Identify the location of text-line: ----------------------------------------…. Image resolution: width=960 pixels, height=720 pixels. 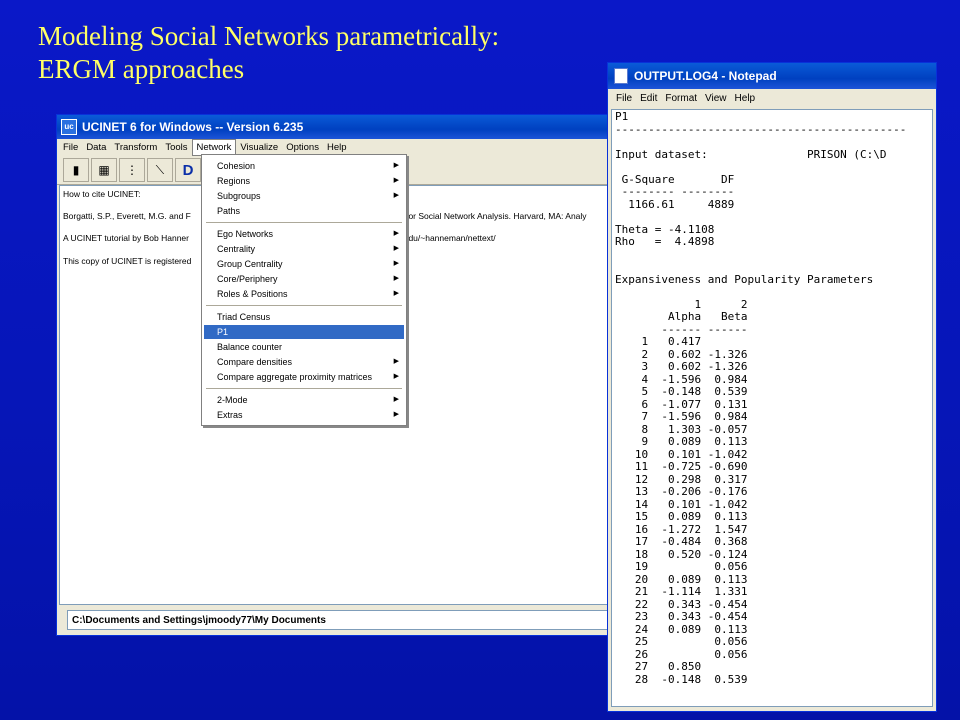
(761, 129).